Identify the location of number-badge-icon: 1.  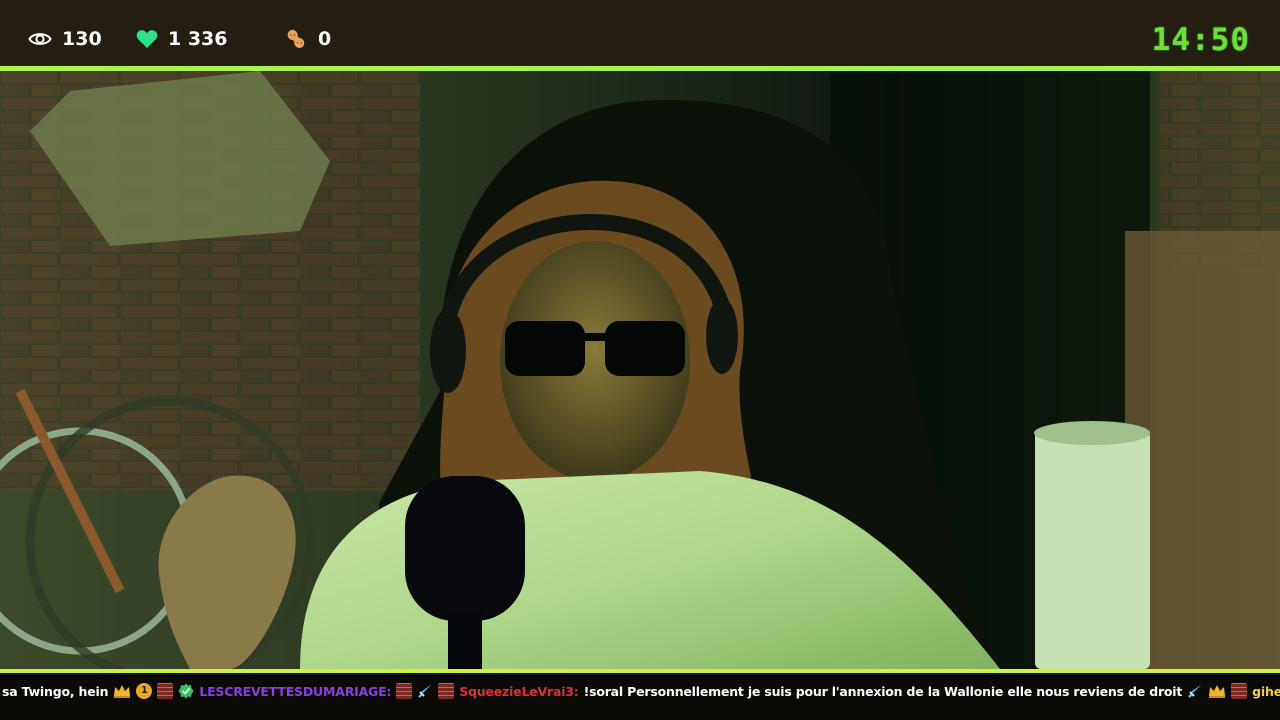
(144, 691).